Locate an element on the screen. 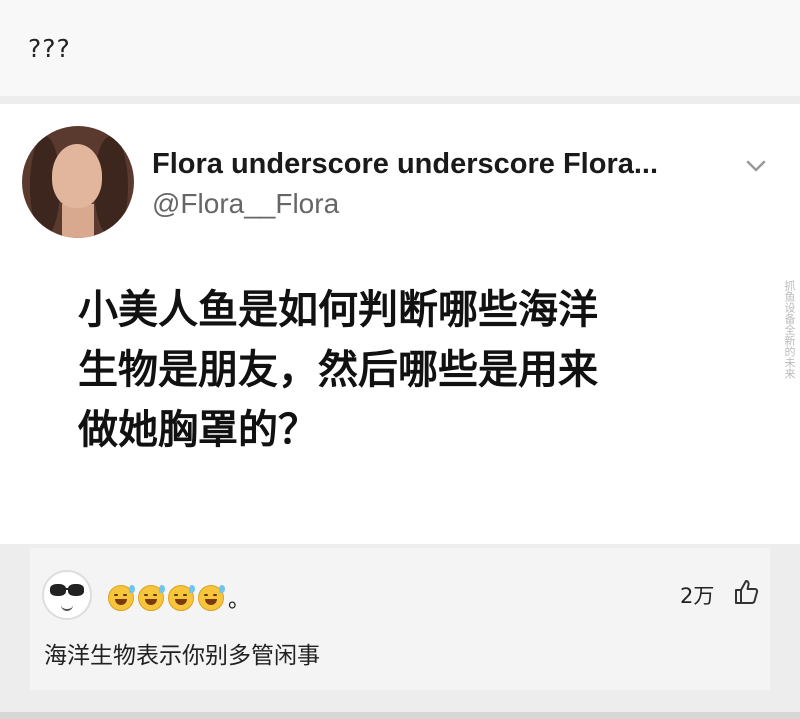 This screenshot has width=800, height=719. chevron-down-icon is located at coordinates (756, 166).